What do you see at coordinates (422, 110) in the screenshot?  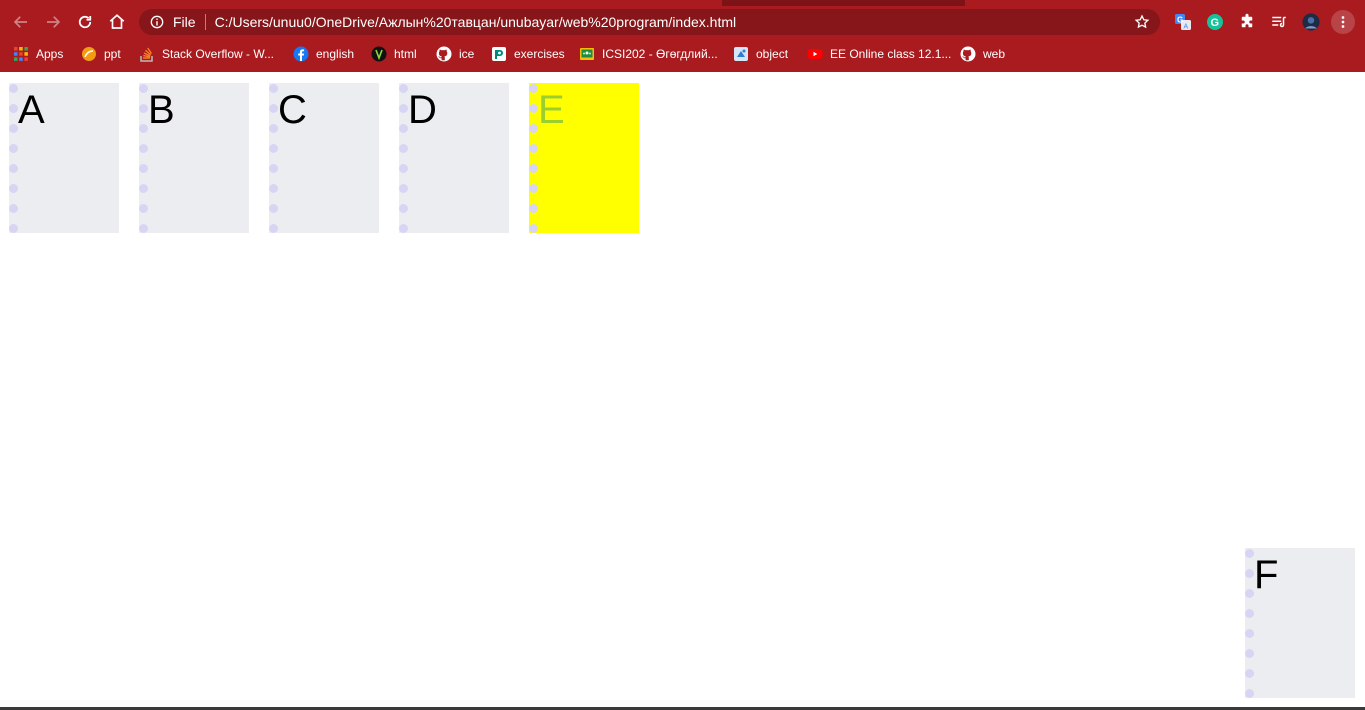 I see `card-letter: D` at bounding box center [422, 110].